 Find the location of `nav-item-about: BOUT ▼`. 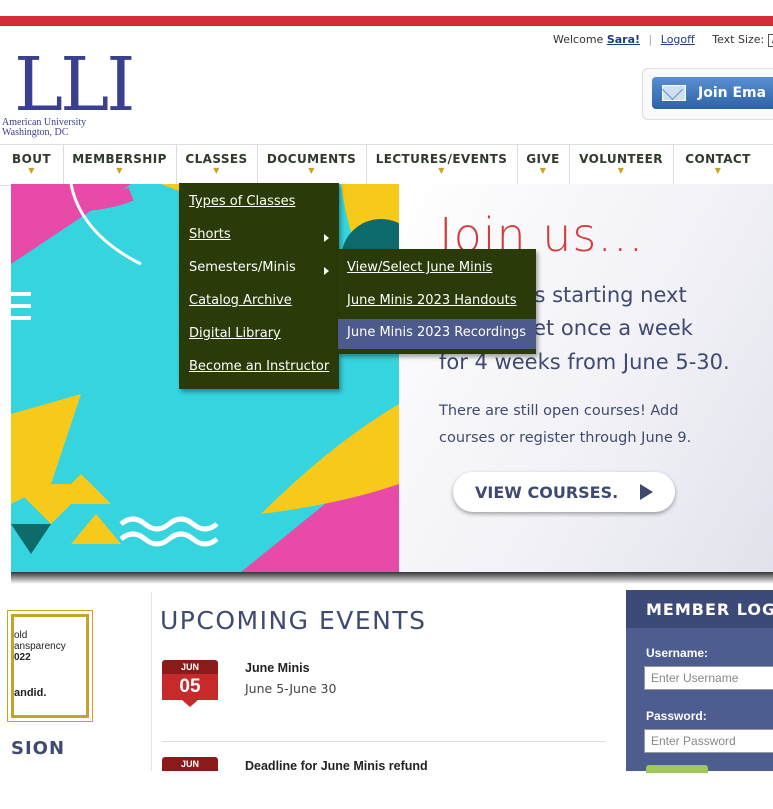

nav-item-about: BOUT ▼ is located at coordinates (32, 165).